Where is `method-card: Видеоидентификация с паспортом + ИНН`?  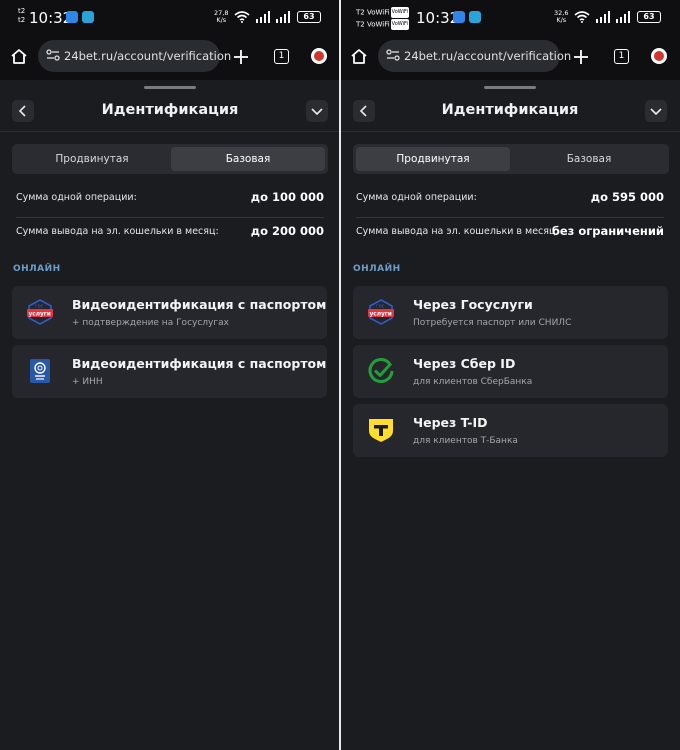
method-card: Видеоидентификация с паспортом + ИНН is located at coordinates (169, 371).